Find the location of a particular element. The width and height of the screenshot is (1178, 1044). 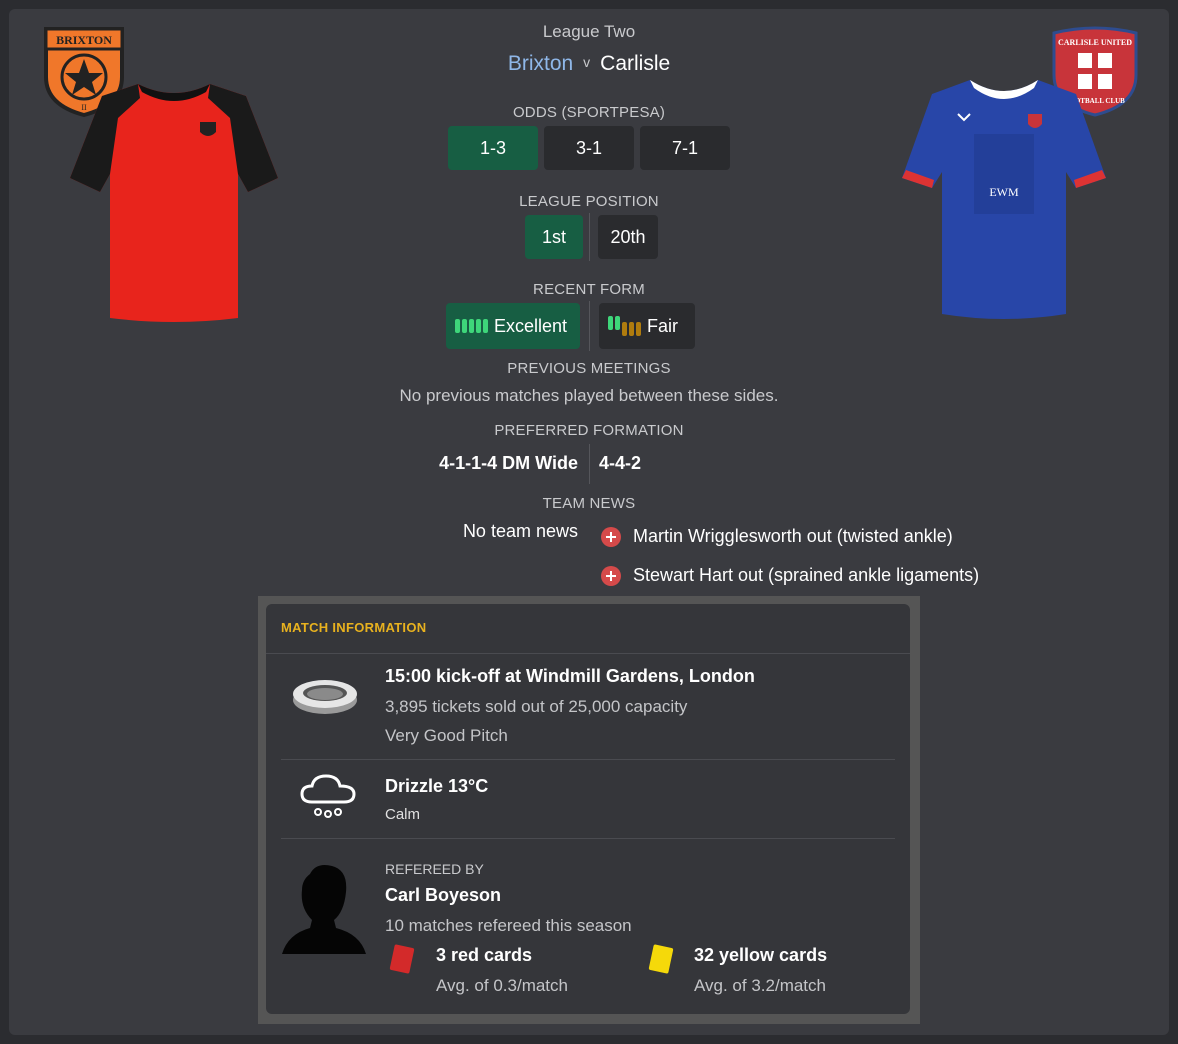

away-league-position: 20th is located at coordinates (628, 237).